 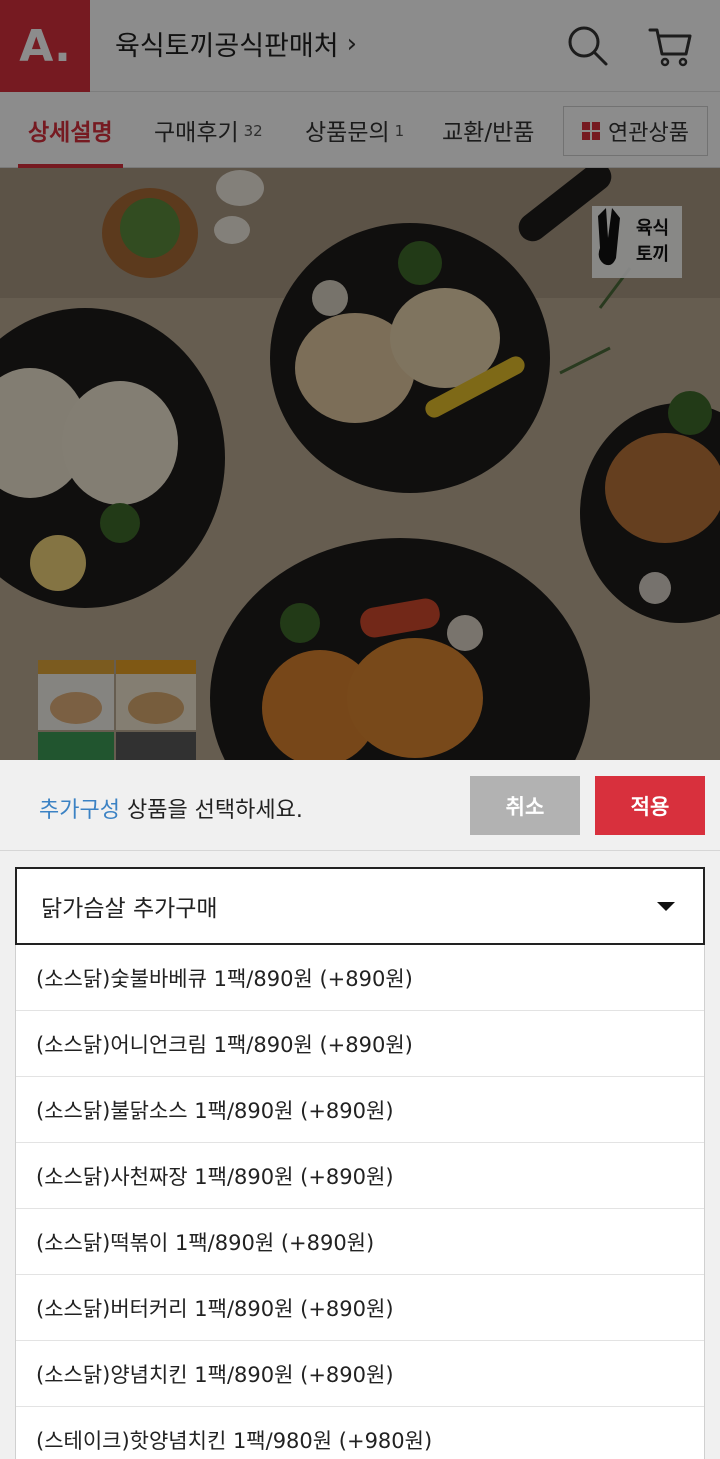 I want to click on apply-button: 적용, so click(x=650, y=805).